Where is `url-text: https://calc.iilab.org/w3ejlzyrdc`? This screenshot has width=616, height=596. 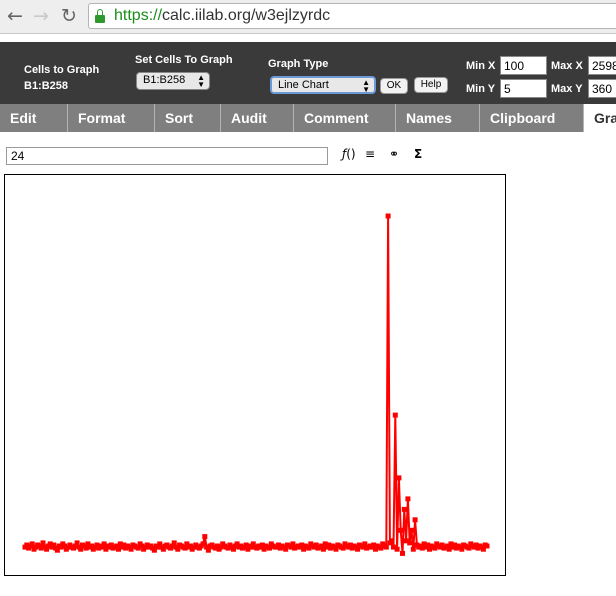 url-text: https://calc.iilab.org/w3ejlzyrdc is located at coordinates (222, 16).